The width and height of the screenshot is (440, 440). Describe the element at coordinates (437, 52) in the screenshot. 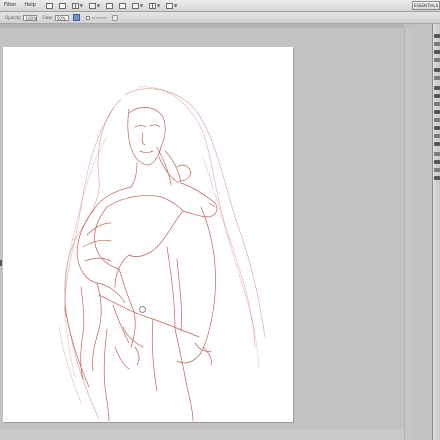

I see `lasso-tool-icon` at that location.